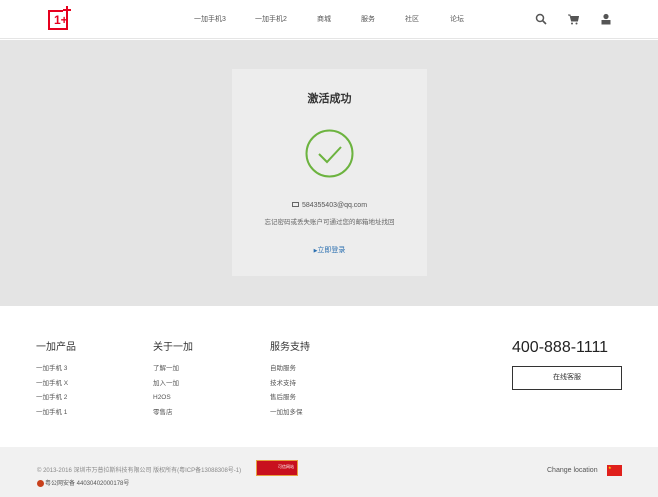 The image size is (658, 497). What do you see at coordinates (56, 398) in the screenshot?
I see `footer-link: 一加手机 2` at bounding box center [56, 398].